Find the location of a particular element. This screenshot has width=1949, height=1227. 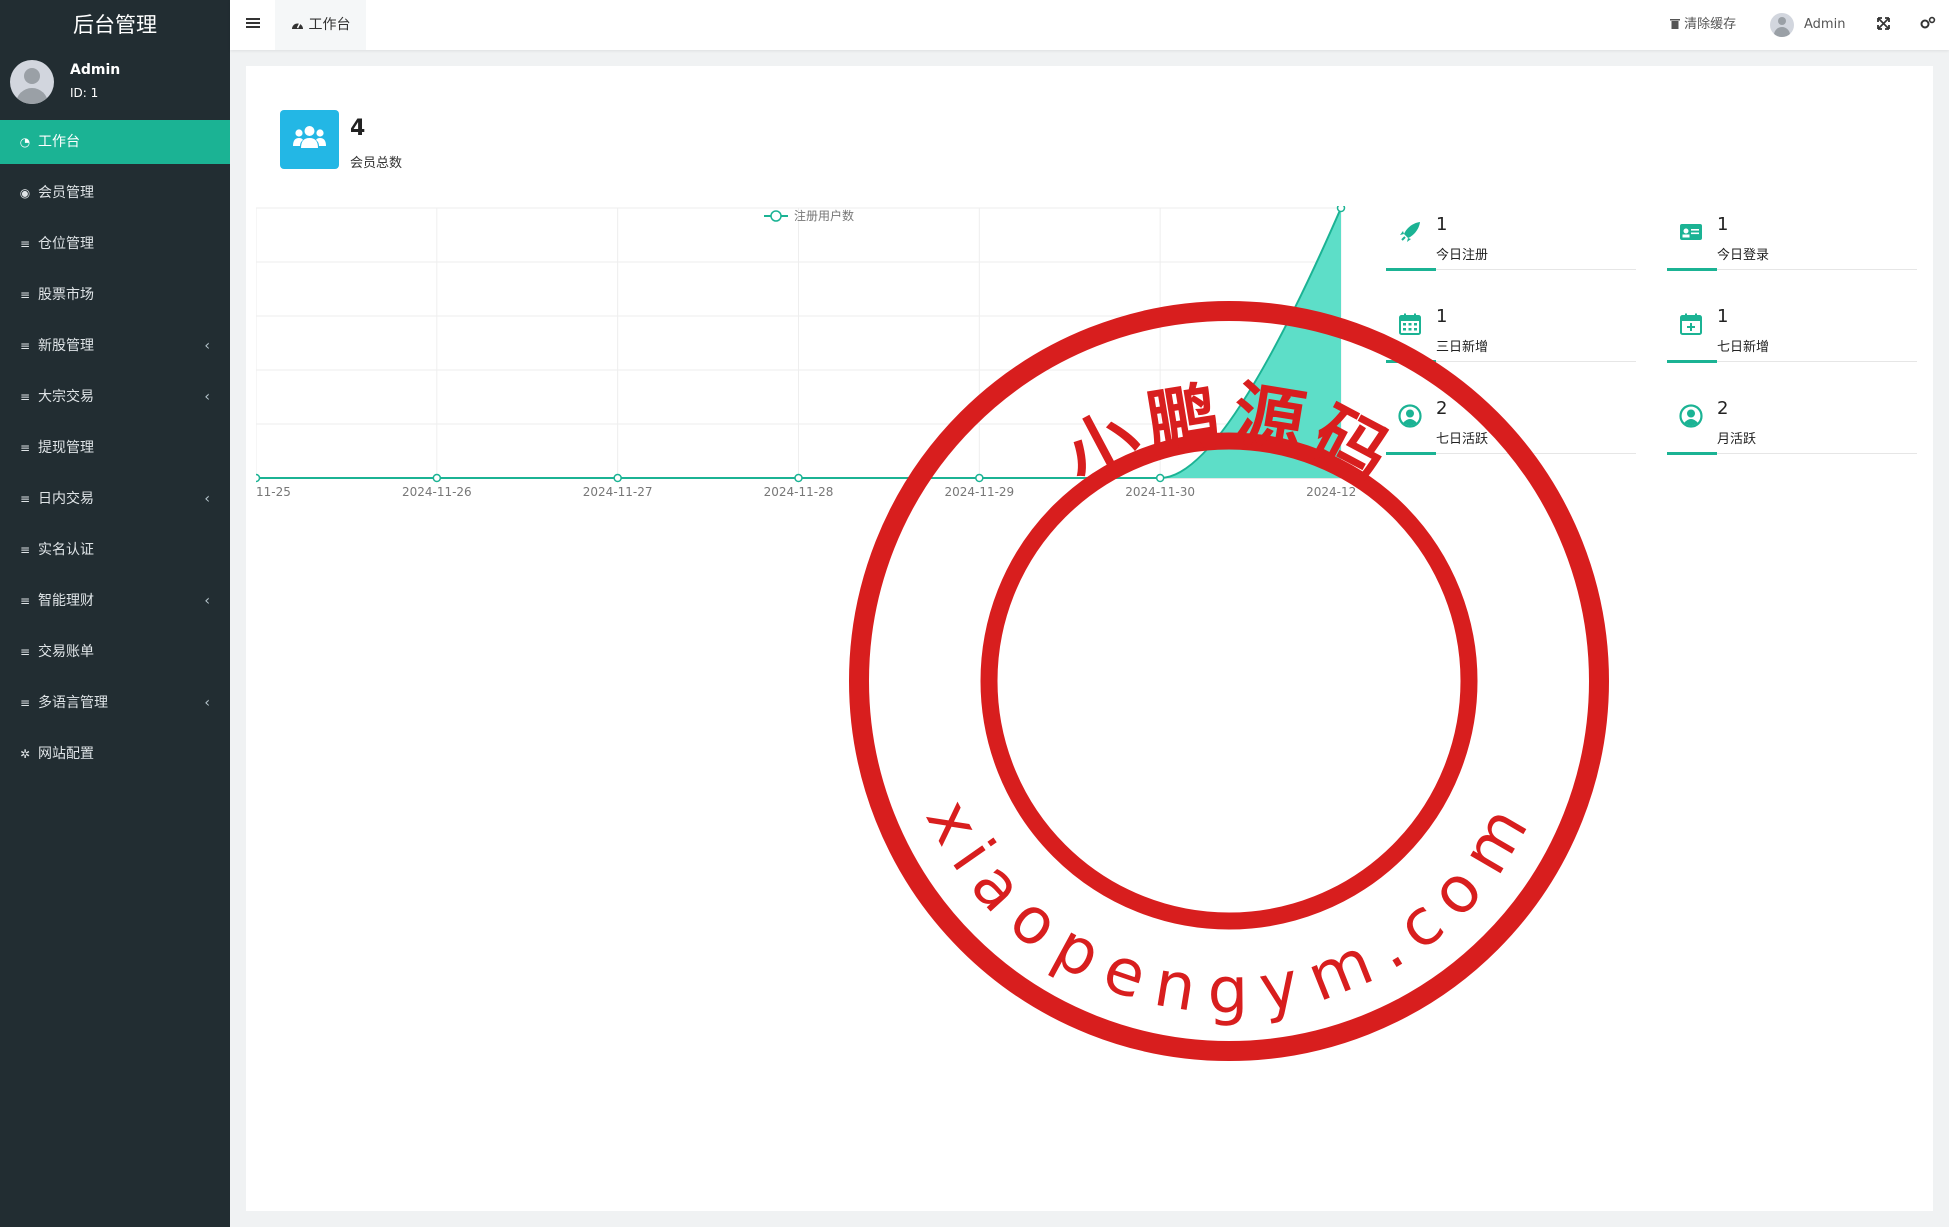

watermark-bottom-text: xiaopengym.com is located at coordinates (1225, 908).